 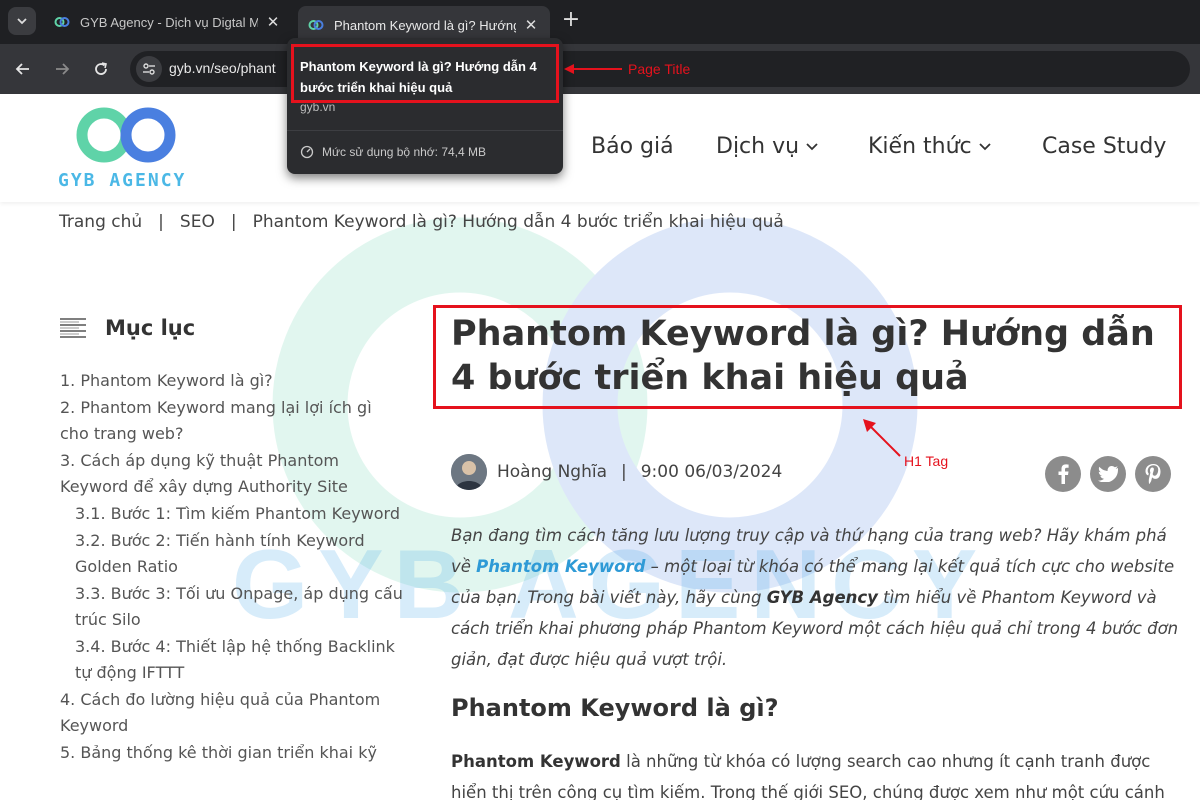 What do you see at coordinates (73, 328) in the screenshot?
I see `list-icon` at bounding box center [73, 328].